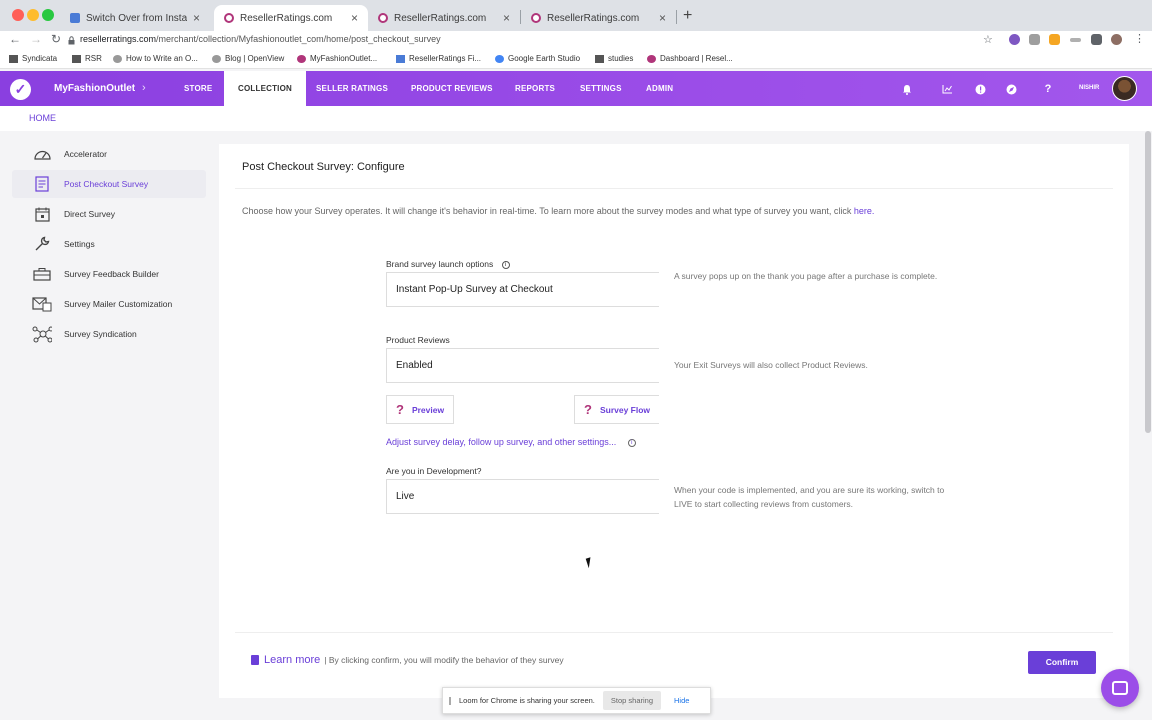 Image resolution: width=1152 pixels, height=720 pixels. What do you see at coordinates (94, 88) in the screenshot?
I see `store-brand-name: MyFashionOutlet` at bounding box center [94, 88].